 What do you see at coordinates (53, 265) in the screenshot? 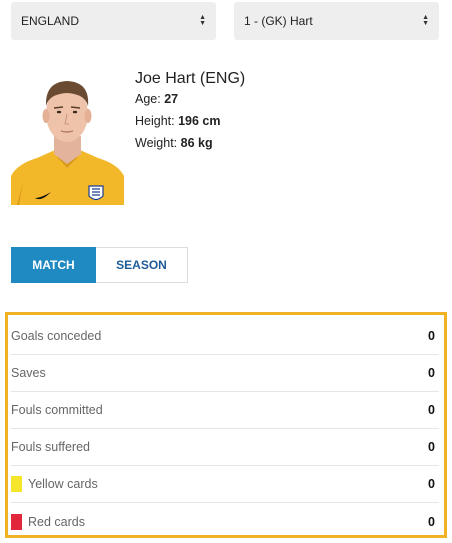
I see `tab-match: MATCH` at bounding box center [53, 265].